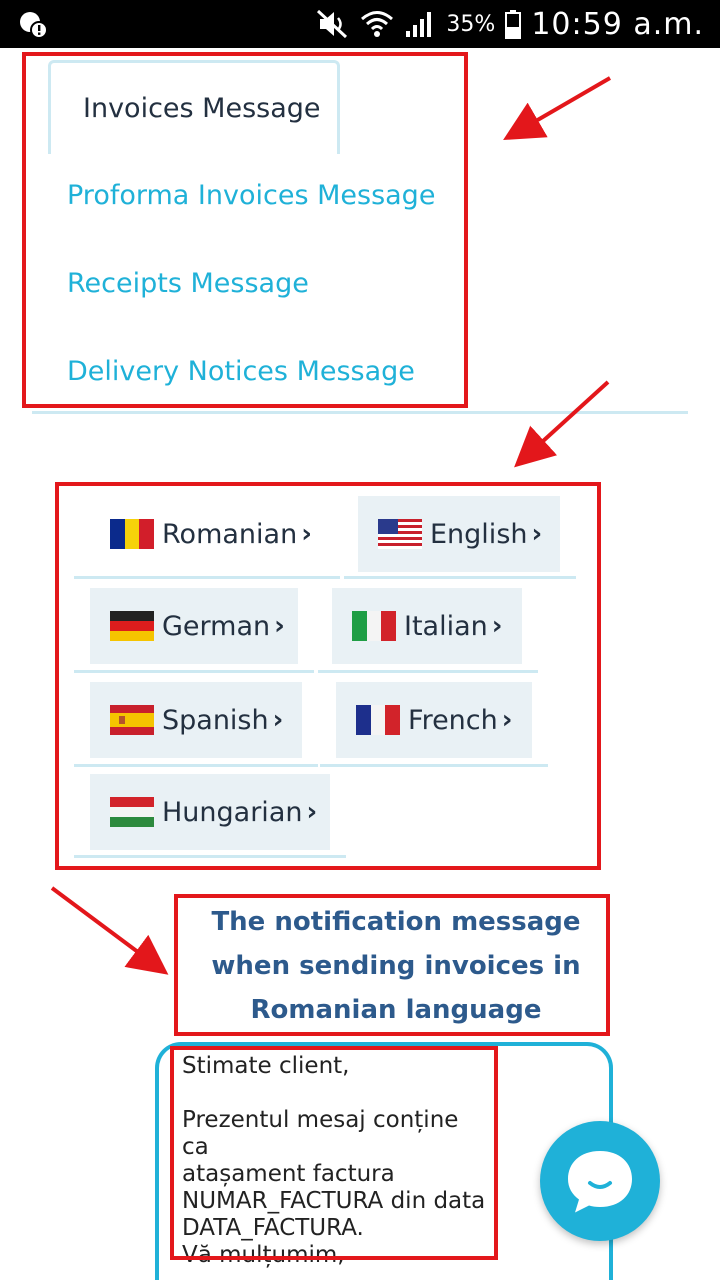 This screenshot has width=720, height=1280. Describe the element at coordinates (360, 24) in the screenshot. I see `status-bar: 35% 10:59 a.m.` at that location.